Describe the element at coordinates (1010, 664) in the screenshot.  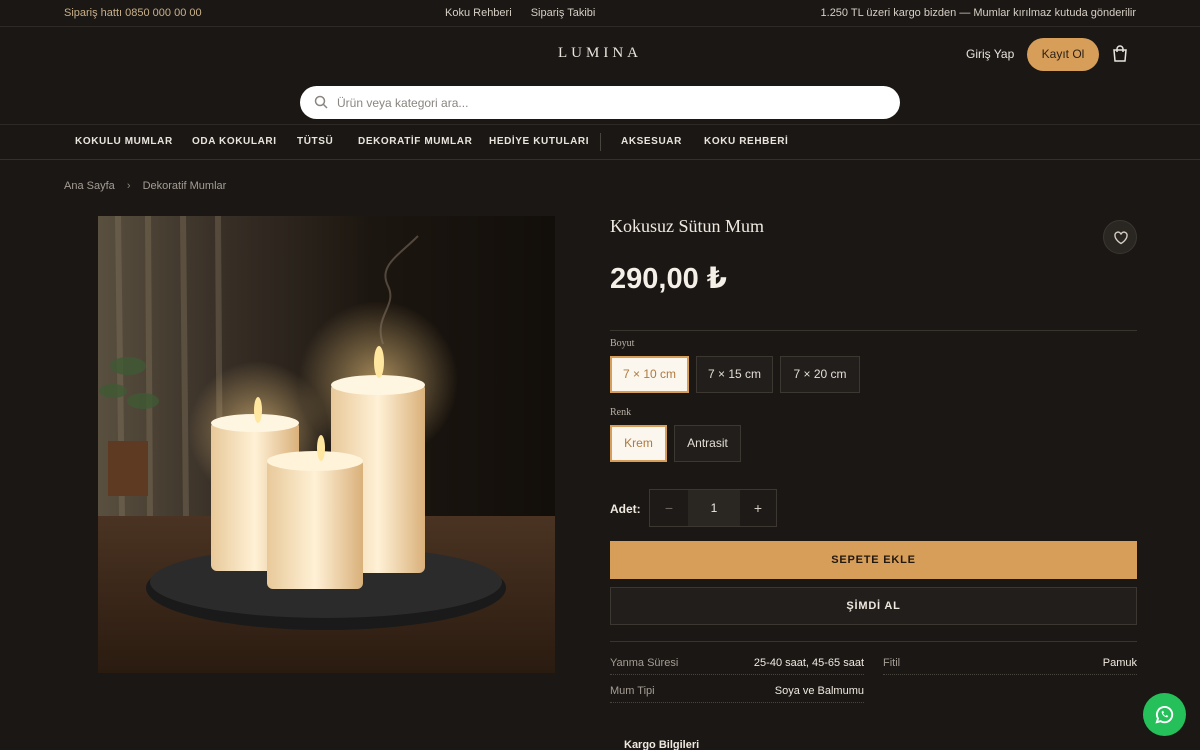
I see `spec-row-wick: Fitil Pamuk` at that location.